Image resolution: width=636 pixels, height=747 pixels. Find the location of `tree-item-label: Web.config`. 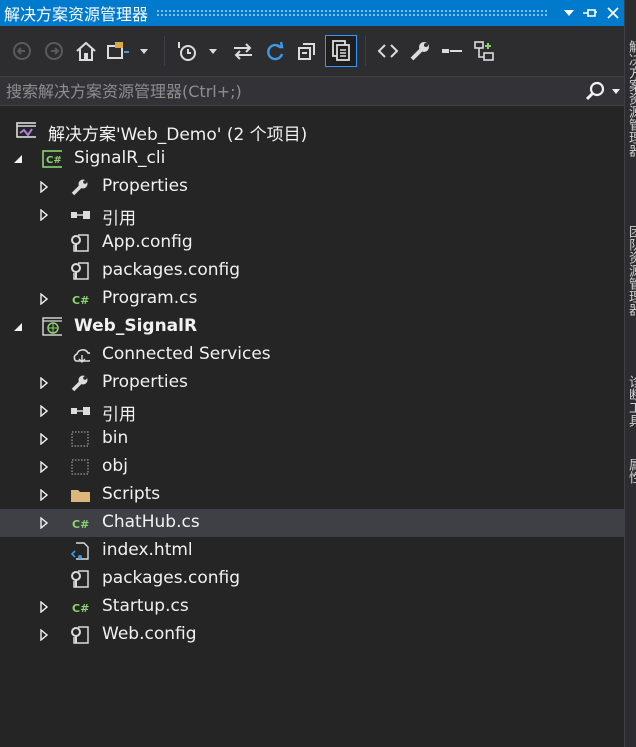

tree-item-label: Web.config is located at coordinates (149, 634).